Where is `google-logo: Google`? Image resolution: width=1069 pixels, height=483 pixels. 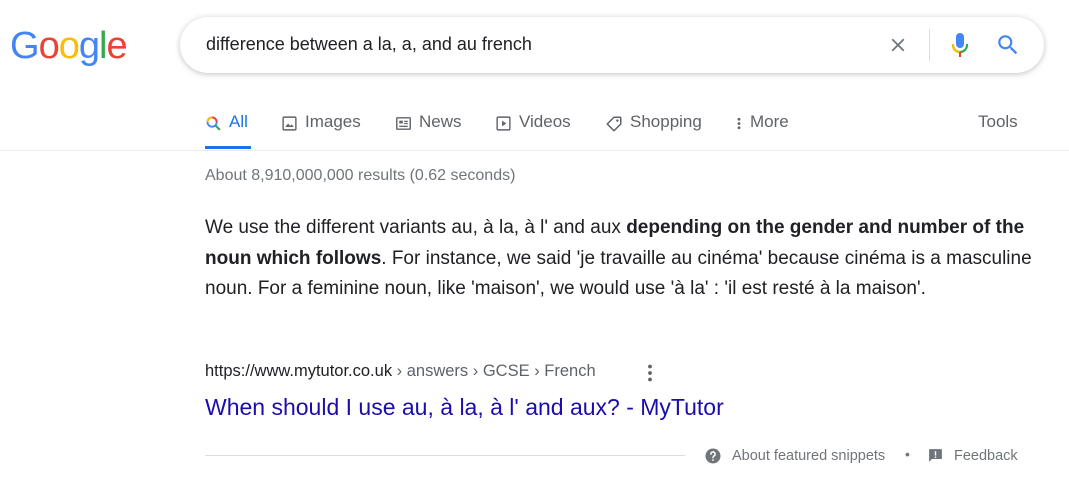
google-logo: Google is located at coordinates (69, 46).